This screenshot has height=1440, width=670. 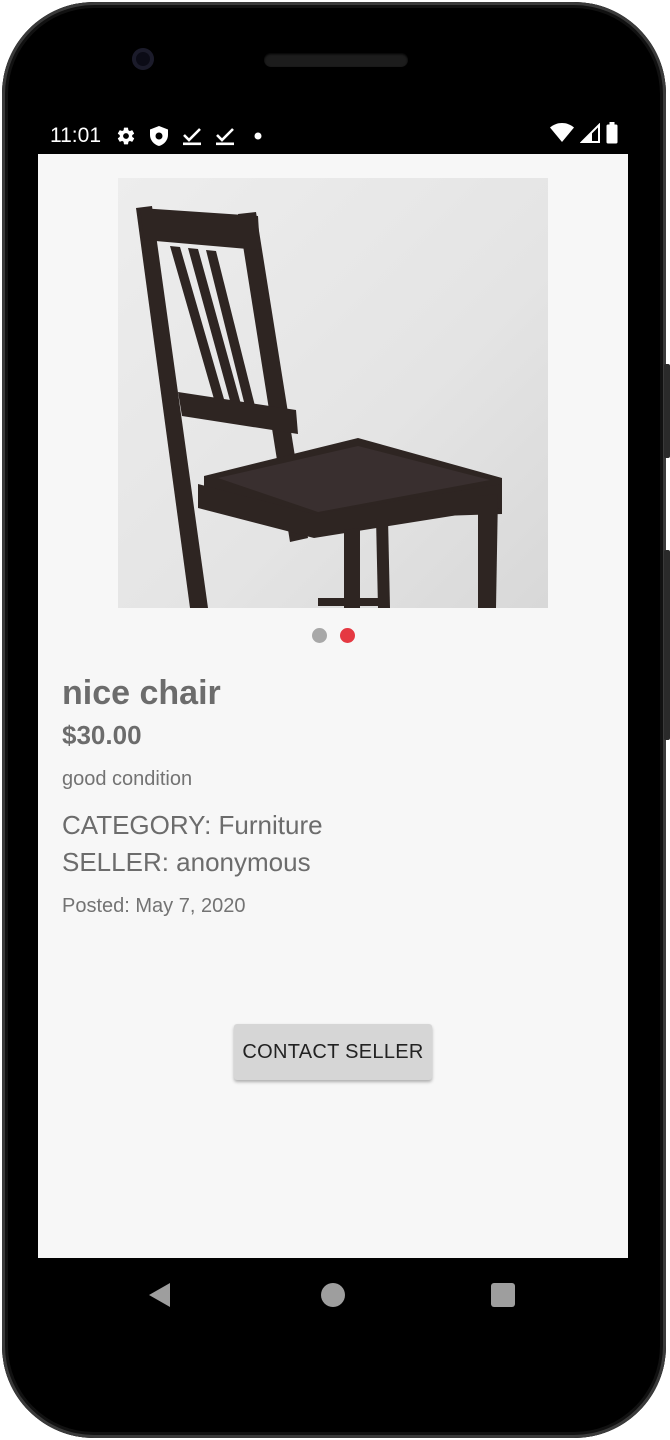 What do you see at coordinates (333, 136) in the screenshot?
I see `status-bar: 11:01` at bounding box center [333, 136].